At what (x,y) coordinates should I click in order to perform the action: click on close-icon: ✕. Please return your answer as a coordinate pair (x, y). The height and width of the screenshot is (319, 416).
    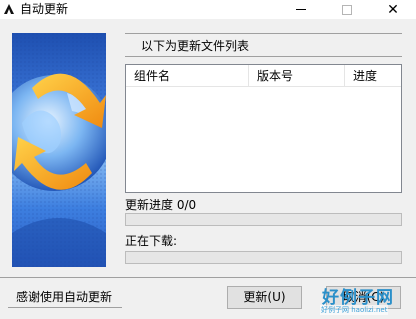
    Looking at the image, I should click on (393, 9).